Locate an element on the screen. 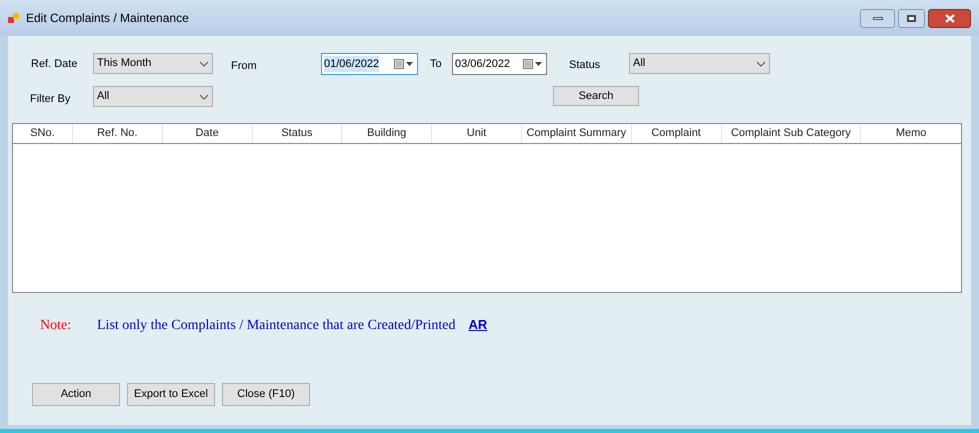 The image size is (979, 433). date-field: 01/06/2022 is located at coordinates (369, 64).